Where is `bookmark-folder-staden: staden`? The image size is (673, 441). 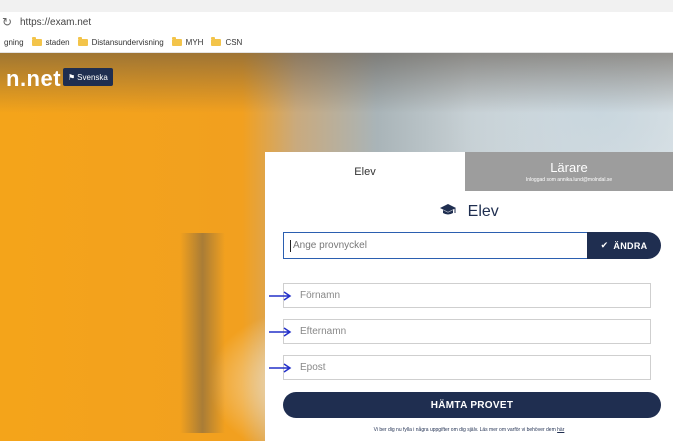 bookmark-folder-staden: staden is located at coordinates (50, 41).